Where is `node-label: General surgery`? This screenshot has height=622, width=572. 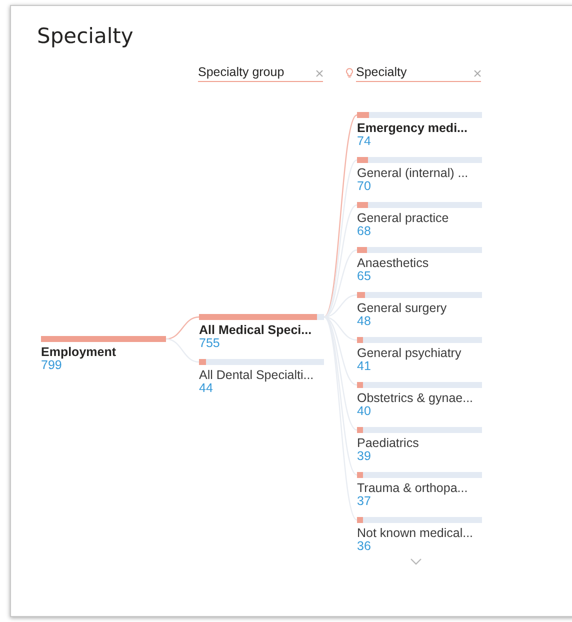 node-label: General surgery is located at coordinates (419, 308).